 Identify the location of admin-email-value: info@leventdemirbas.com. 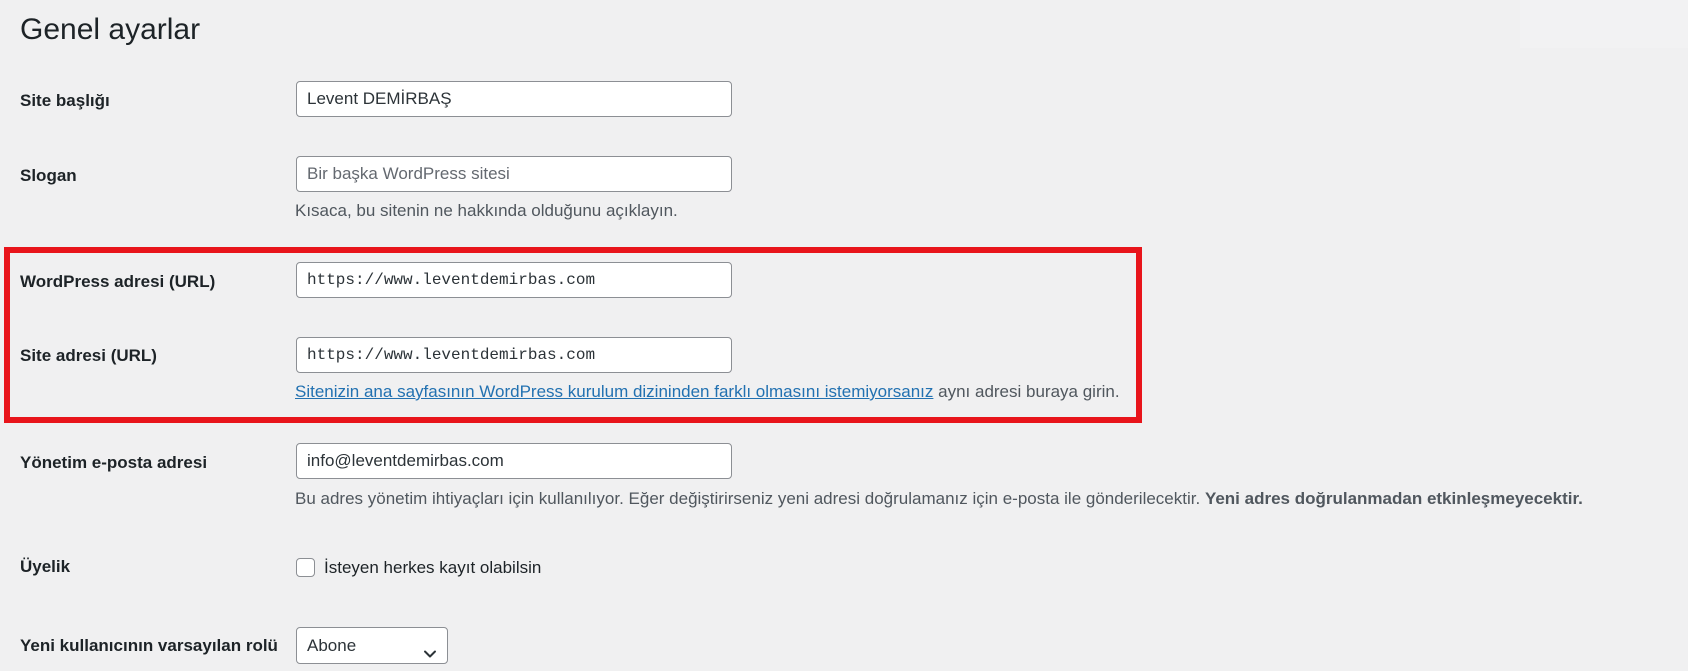
(405, 460).